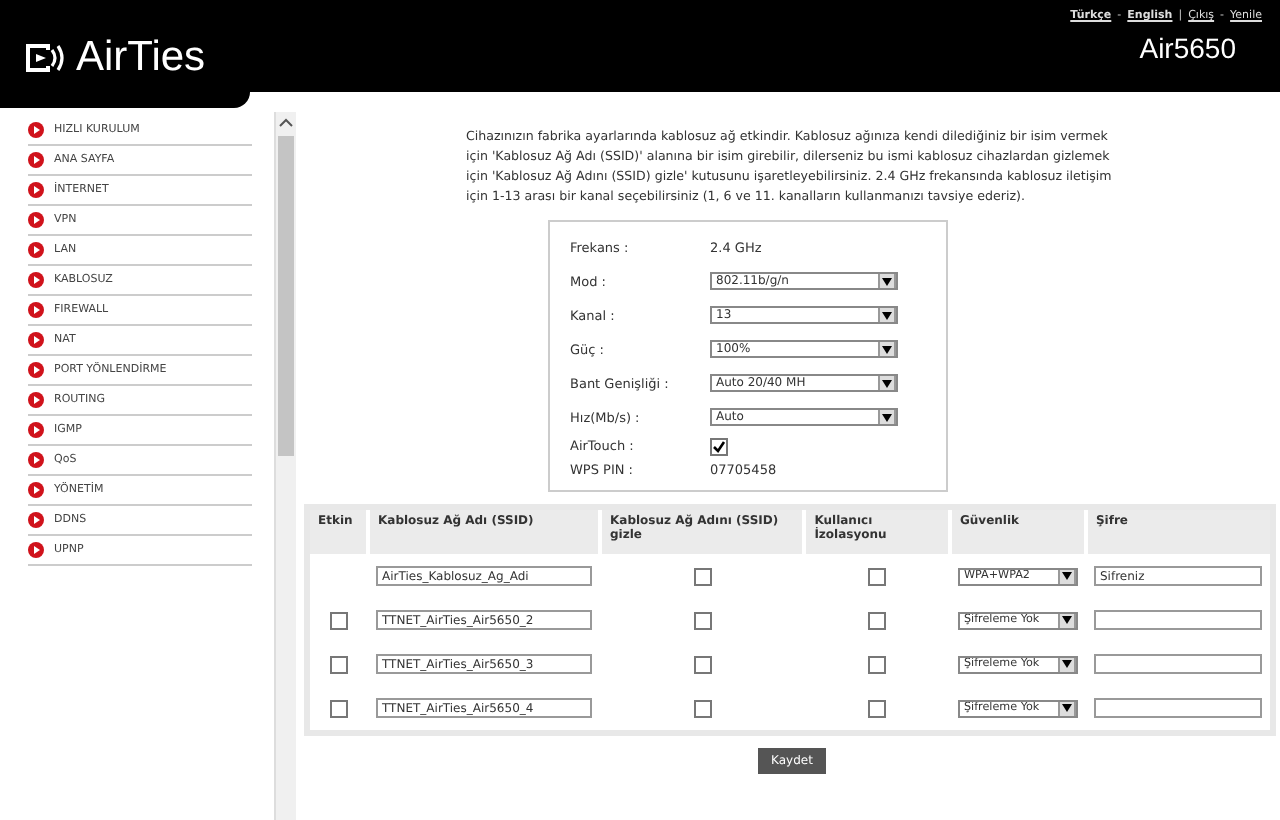 The width and height of the screenshot is (1280, 820). What do you see at coordinates (141, 58) in the screenshot?
I see `logo-text: AirTies` at bounding box center [141, 58].